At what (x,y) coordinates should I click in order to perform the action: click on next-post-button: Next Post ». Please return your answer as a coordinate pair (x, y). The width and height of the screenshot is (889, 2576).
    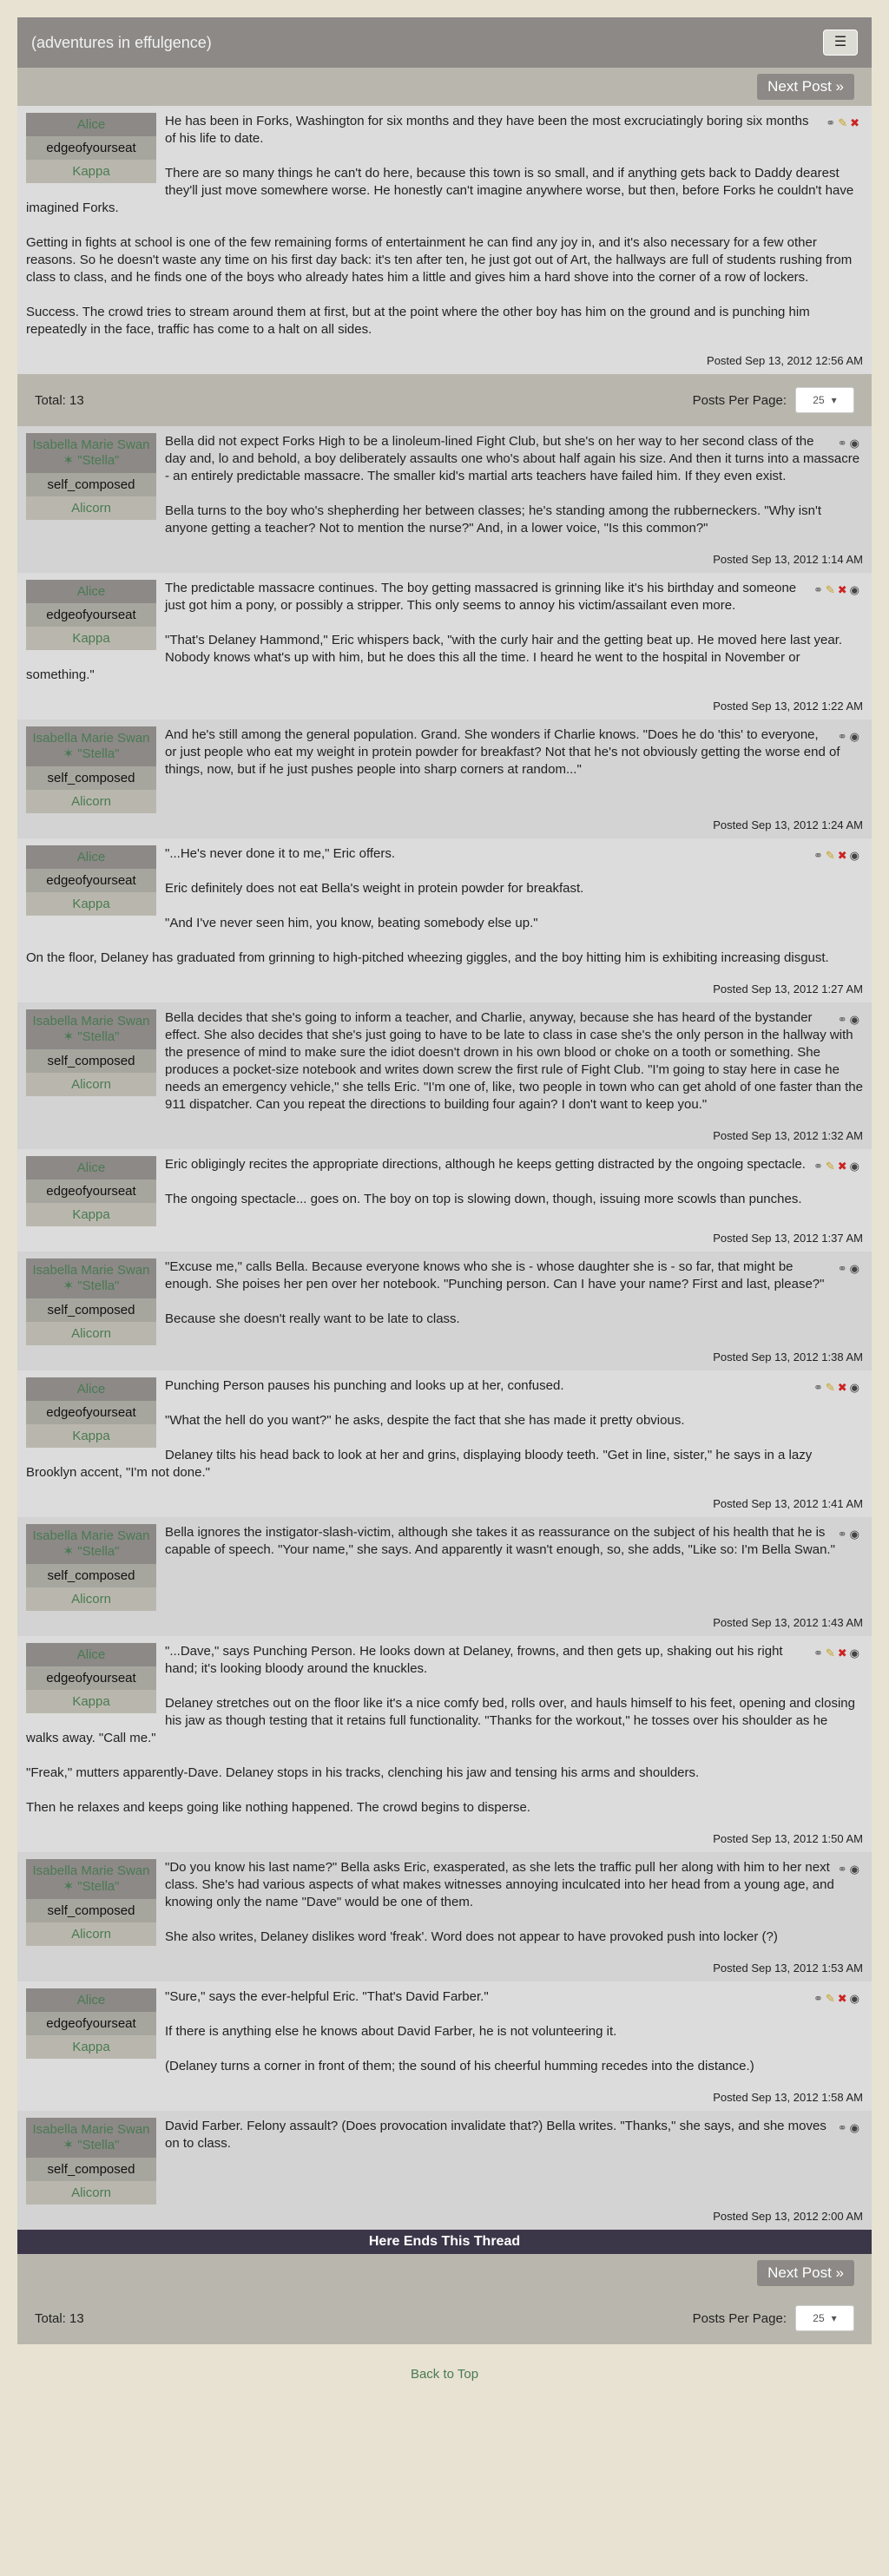
    Looking at the image, I should click on (805, 87).